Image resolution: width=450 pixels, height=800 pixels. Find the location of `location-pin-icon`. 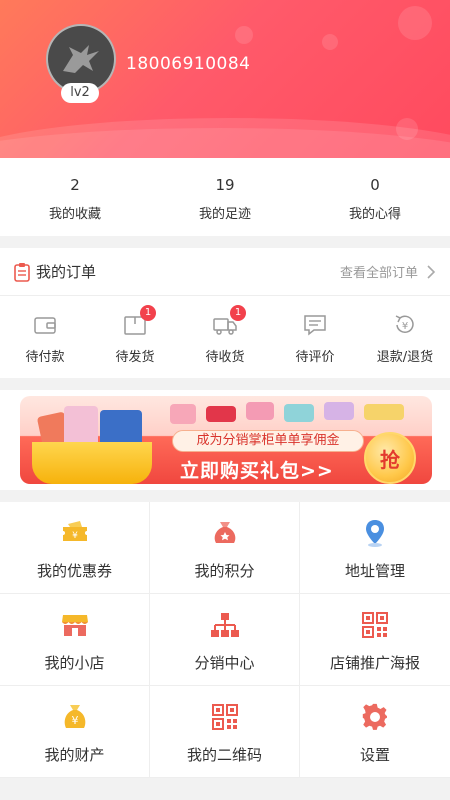

location-pin-icon is located at coordinates (375, 533).